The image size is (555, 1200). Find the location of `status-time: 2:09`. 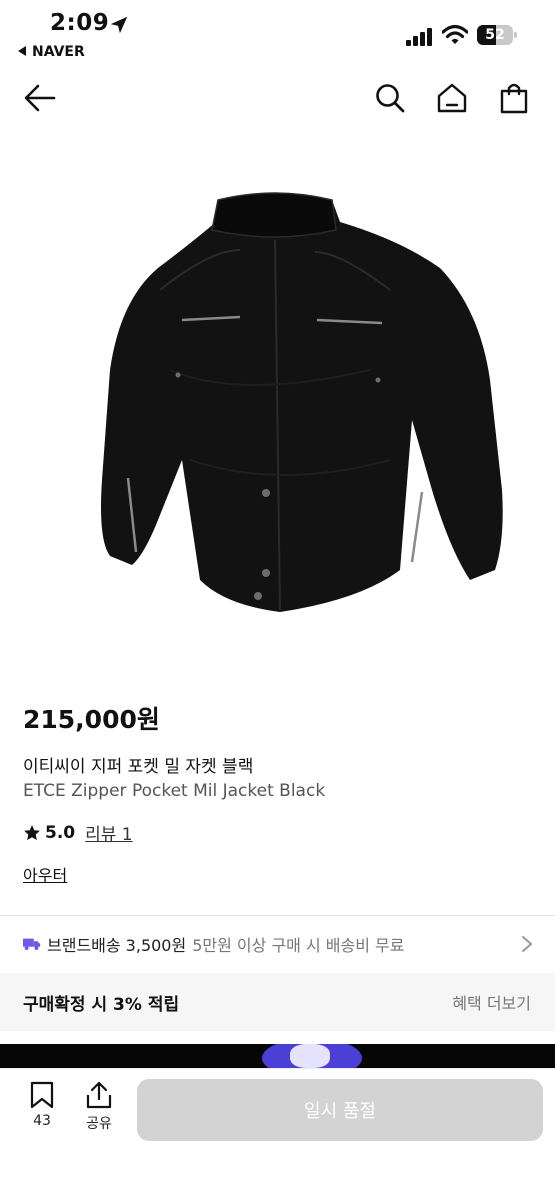

status-time: 2:09 is located at coordinates (80, 23).